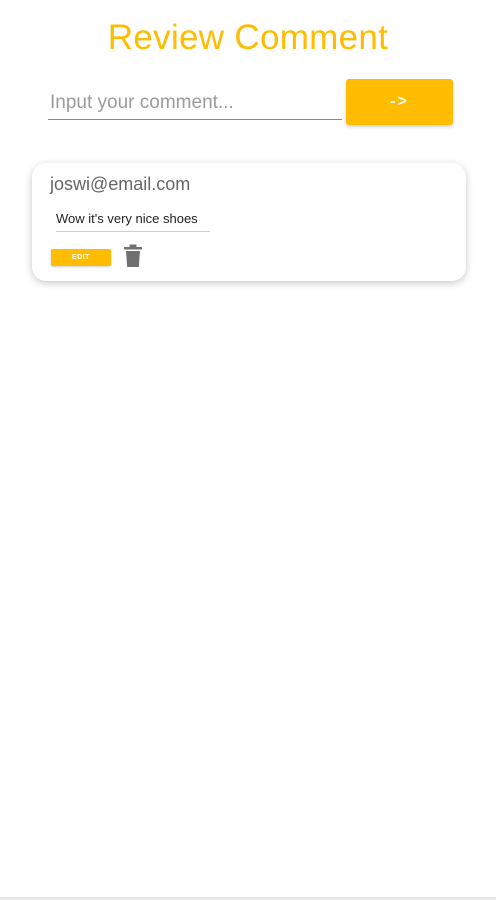 The width and height of the screenshot is (496, 900). Describe the element at coordinates (248, 37) in the screenshot. I see `page-title: Review Comment` at that location.